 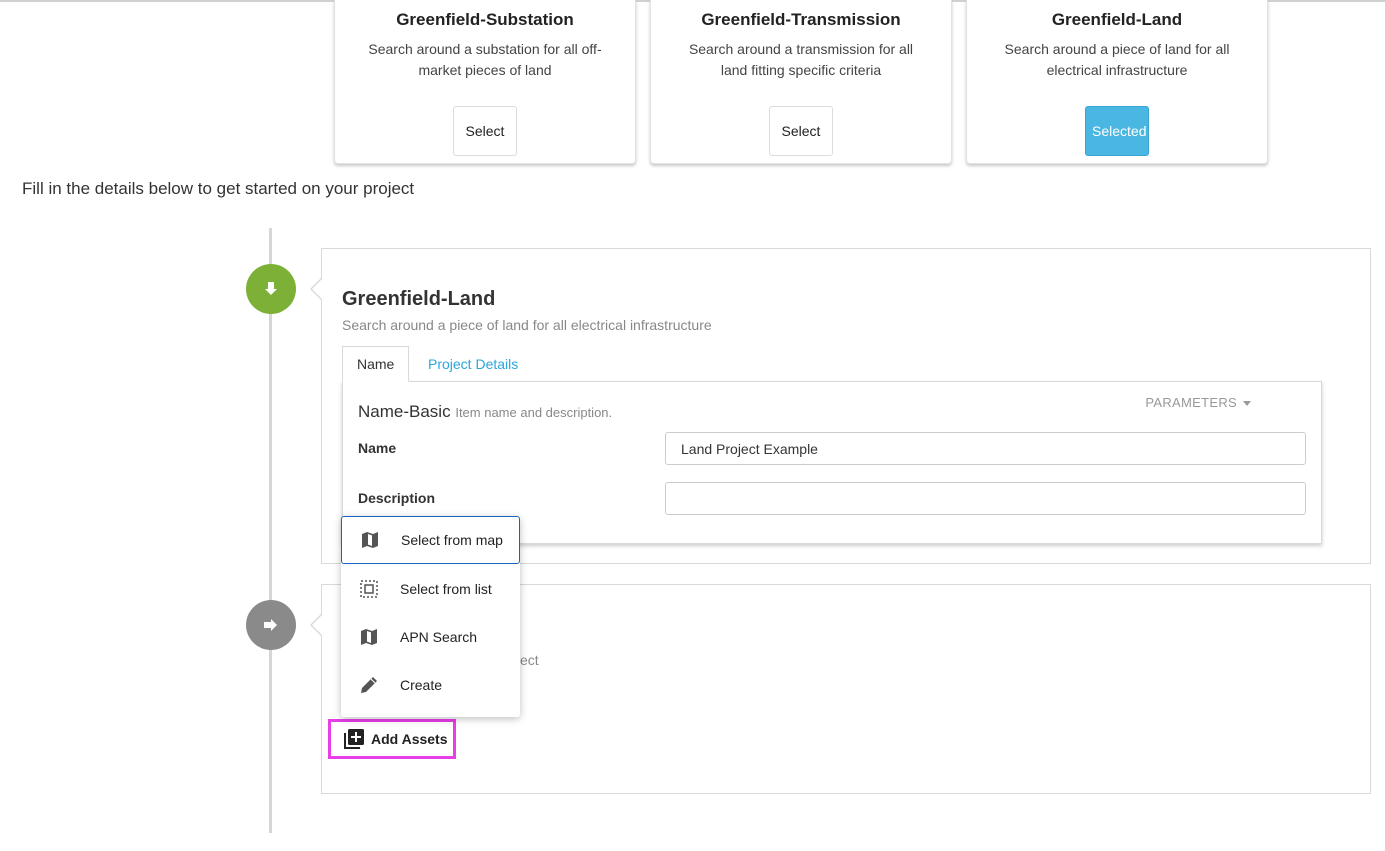 What do you see at coordinates (1191, 402) in the screenshot?
I see `parameters-label: PARAMETERS` at bounding box center [1191, 402].